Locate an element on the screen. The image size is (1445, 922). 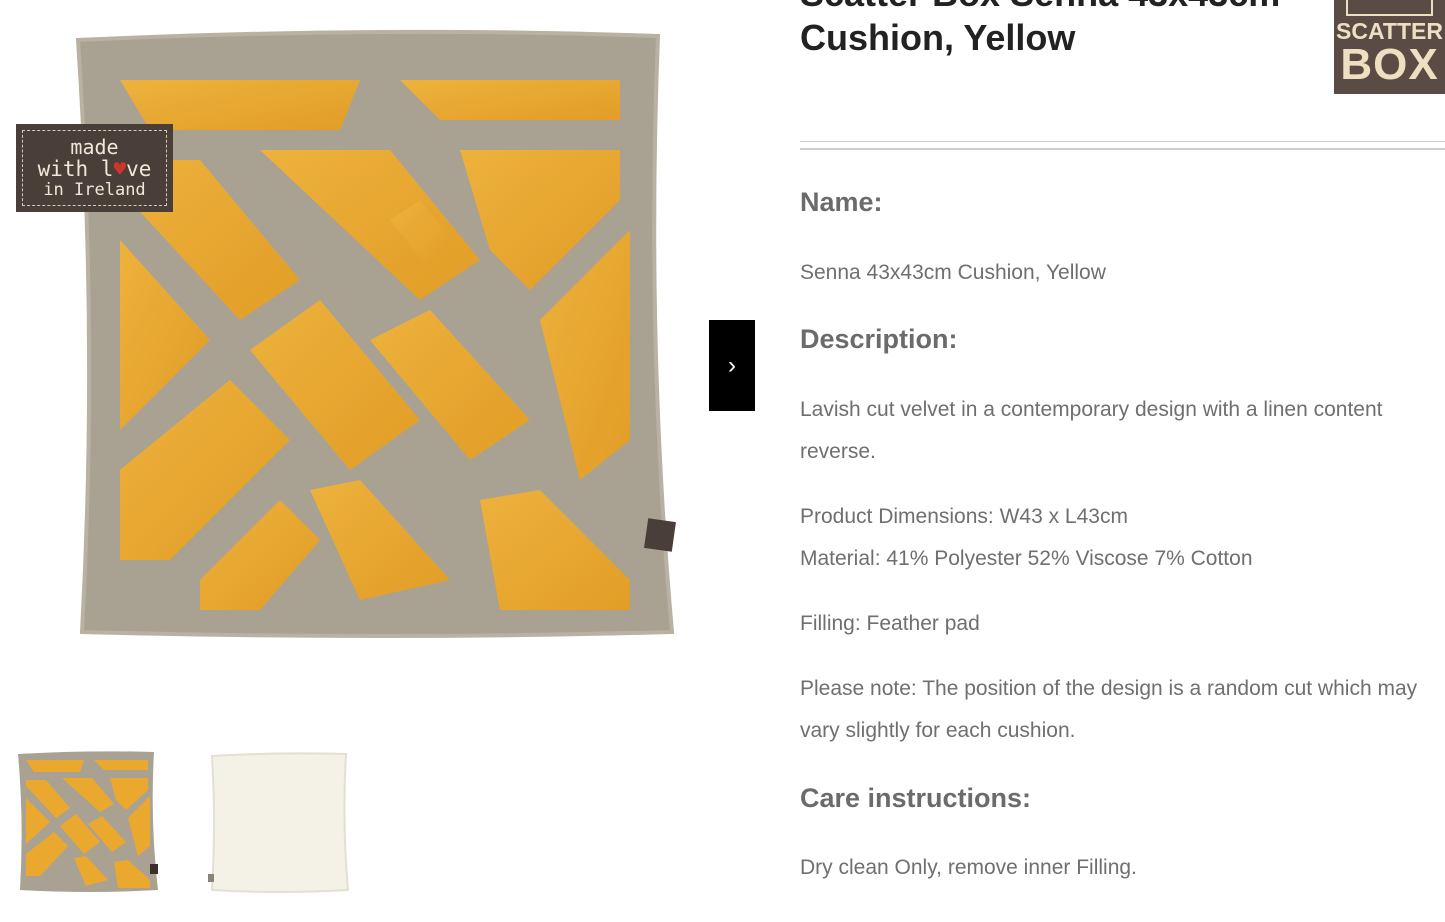
filling-text: Filling: Feather pad is located at coordinates (890, 623).